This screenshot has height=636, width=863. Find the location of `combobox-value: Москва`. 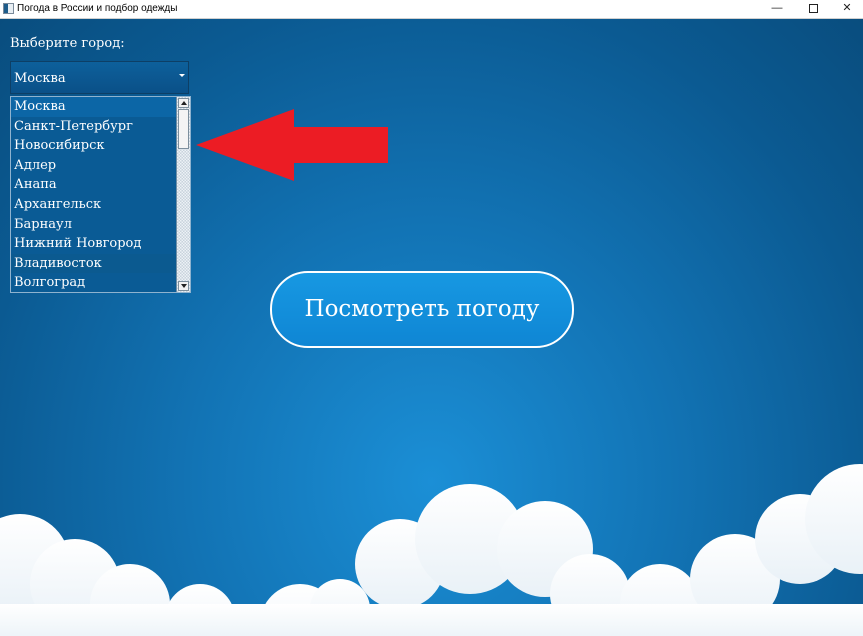

combobox-value: Москва is located at coordinates (40, 78).